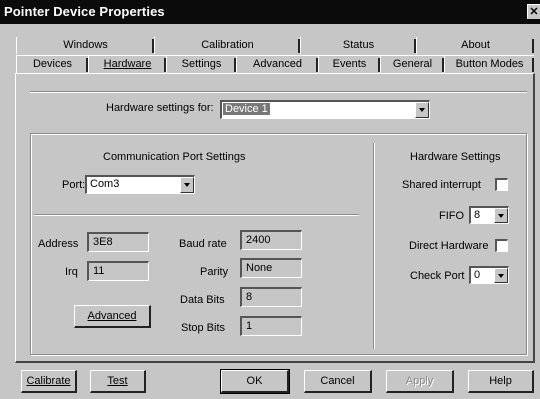 The image size is (540, 399). I want to click on fifo-label: FIFO, so click(452, 216).